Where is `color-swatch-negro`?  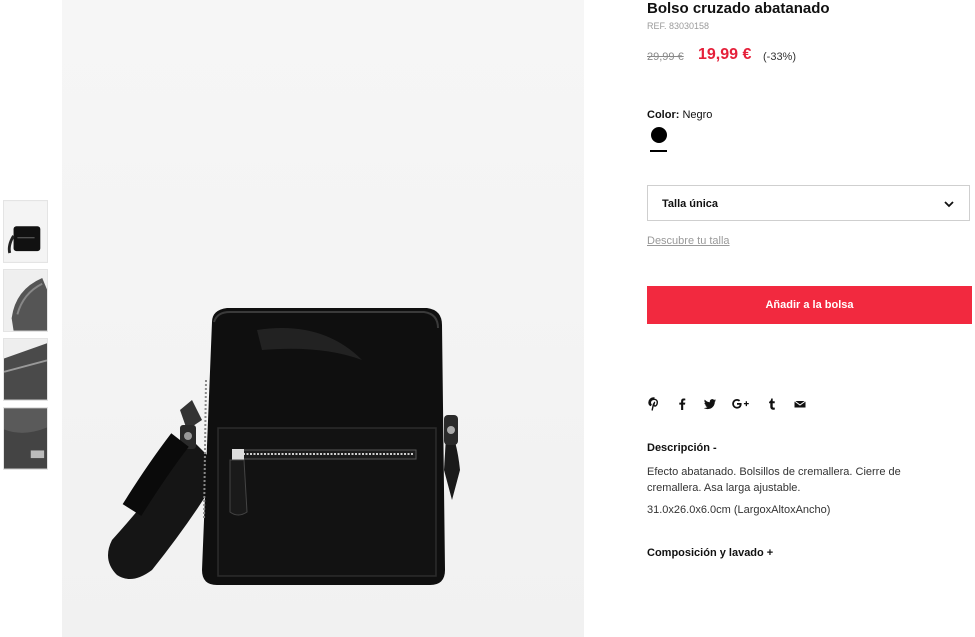
color-swatch-negro is located at coordinates (659, 135).